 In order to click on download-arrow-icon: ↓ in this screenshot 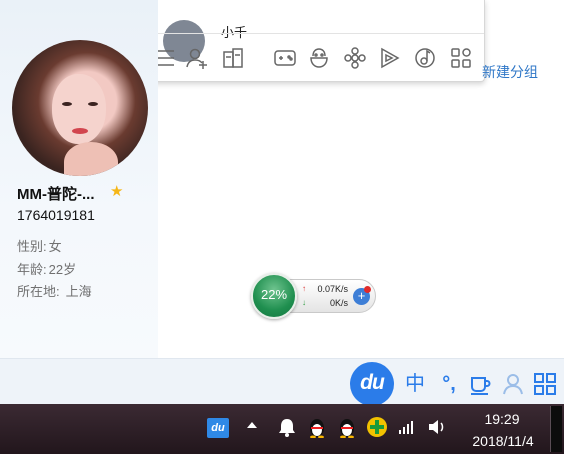, I will do `click(304, 302)`.